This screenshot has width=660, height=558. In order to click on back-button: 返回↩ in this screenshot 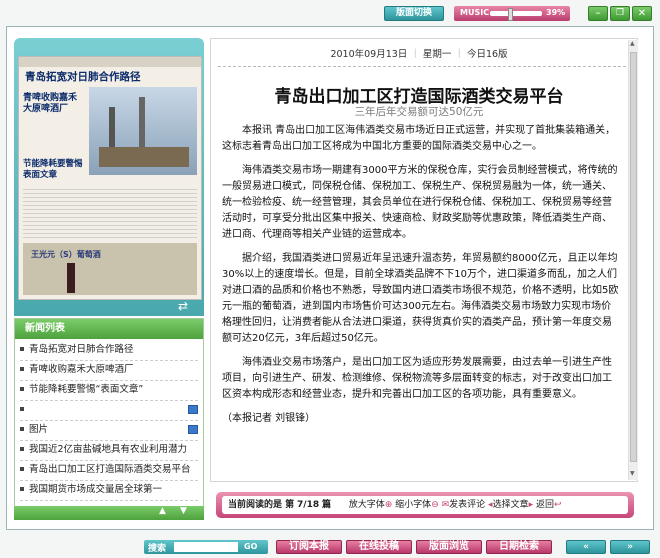, I will do `click(549, 505)`.